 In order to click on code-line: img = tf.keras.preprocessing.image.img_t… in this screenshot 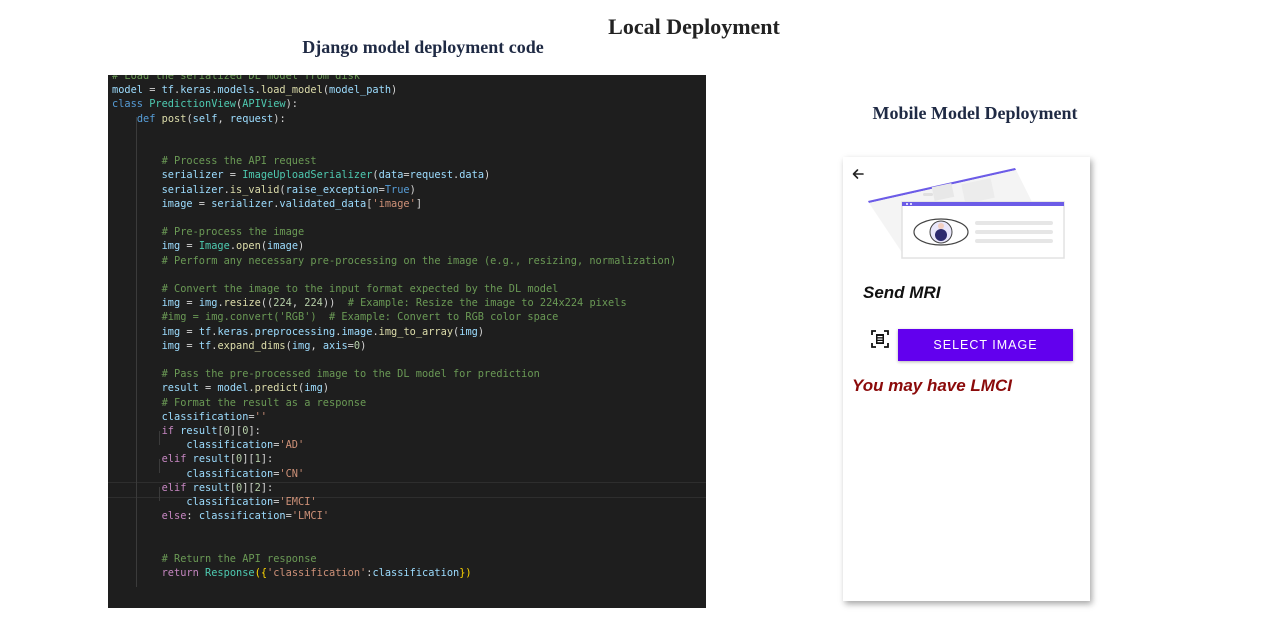, I will do `click(298, 332)`.